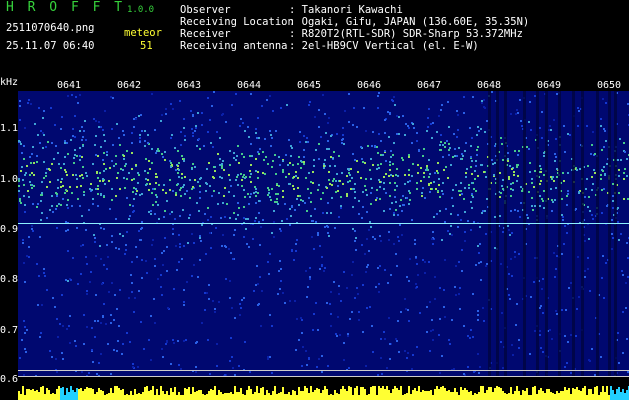 This screenshot has height=400, width=629. What do you see at coordinates (409, 22) in the screenshot?
I see `location-value: : Ogaki, Gifu, JAPAN (136.60E, 35.35N)` at bounding box center [409, 22].